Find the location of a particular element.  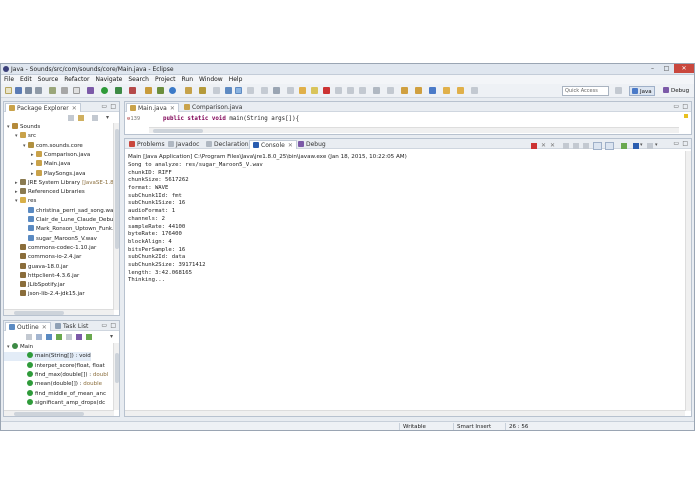

quick-access-input: Quick Access is located at coordinates (585, 91).